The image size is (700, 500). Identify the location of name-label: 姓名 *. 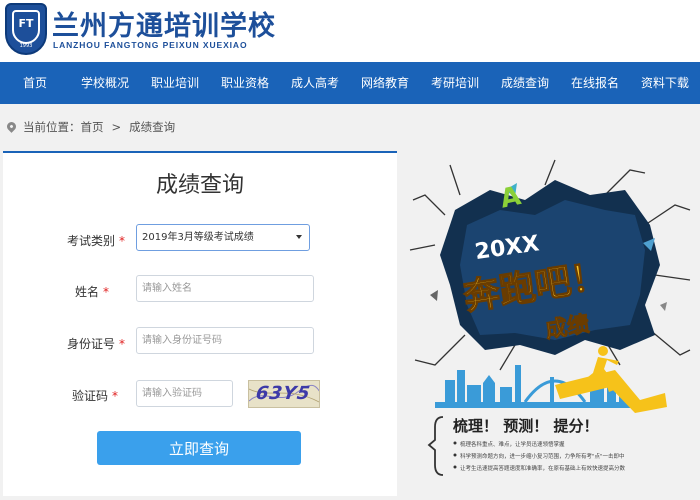
(92, 291).